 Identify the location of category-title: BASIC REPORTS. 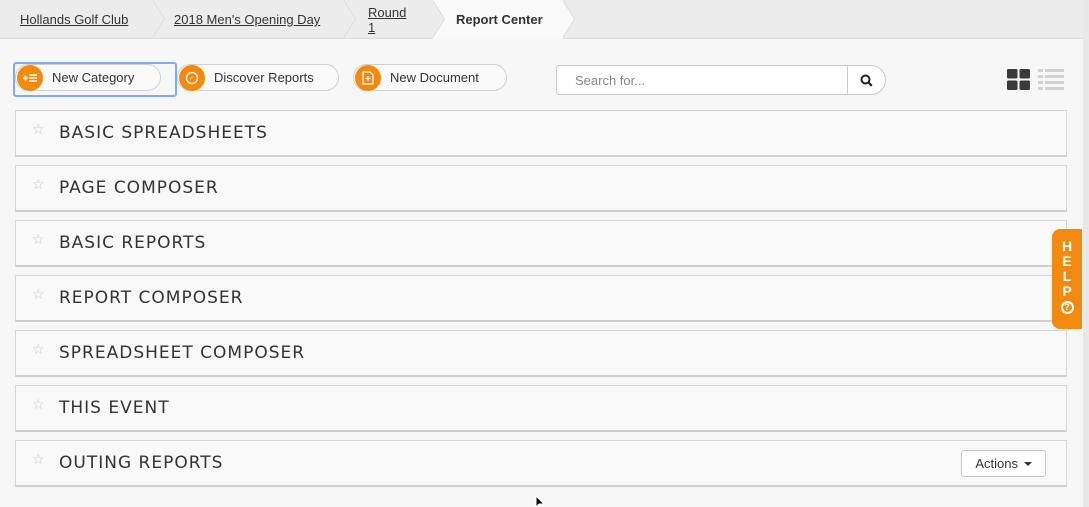
(133, 243).